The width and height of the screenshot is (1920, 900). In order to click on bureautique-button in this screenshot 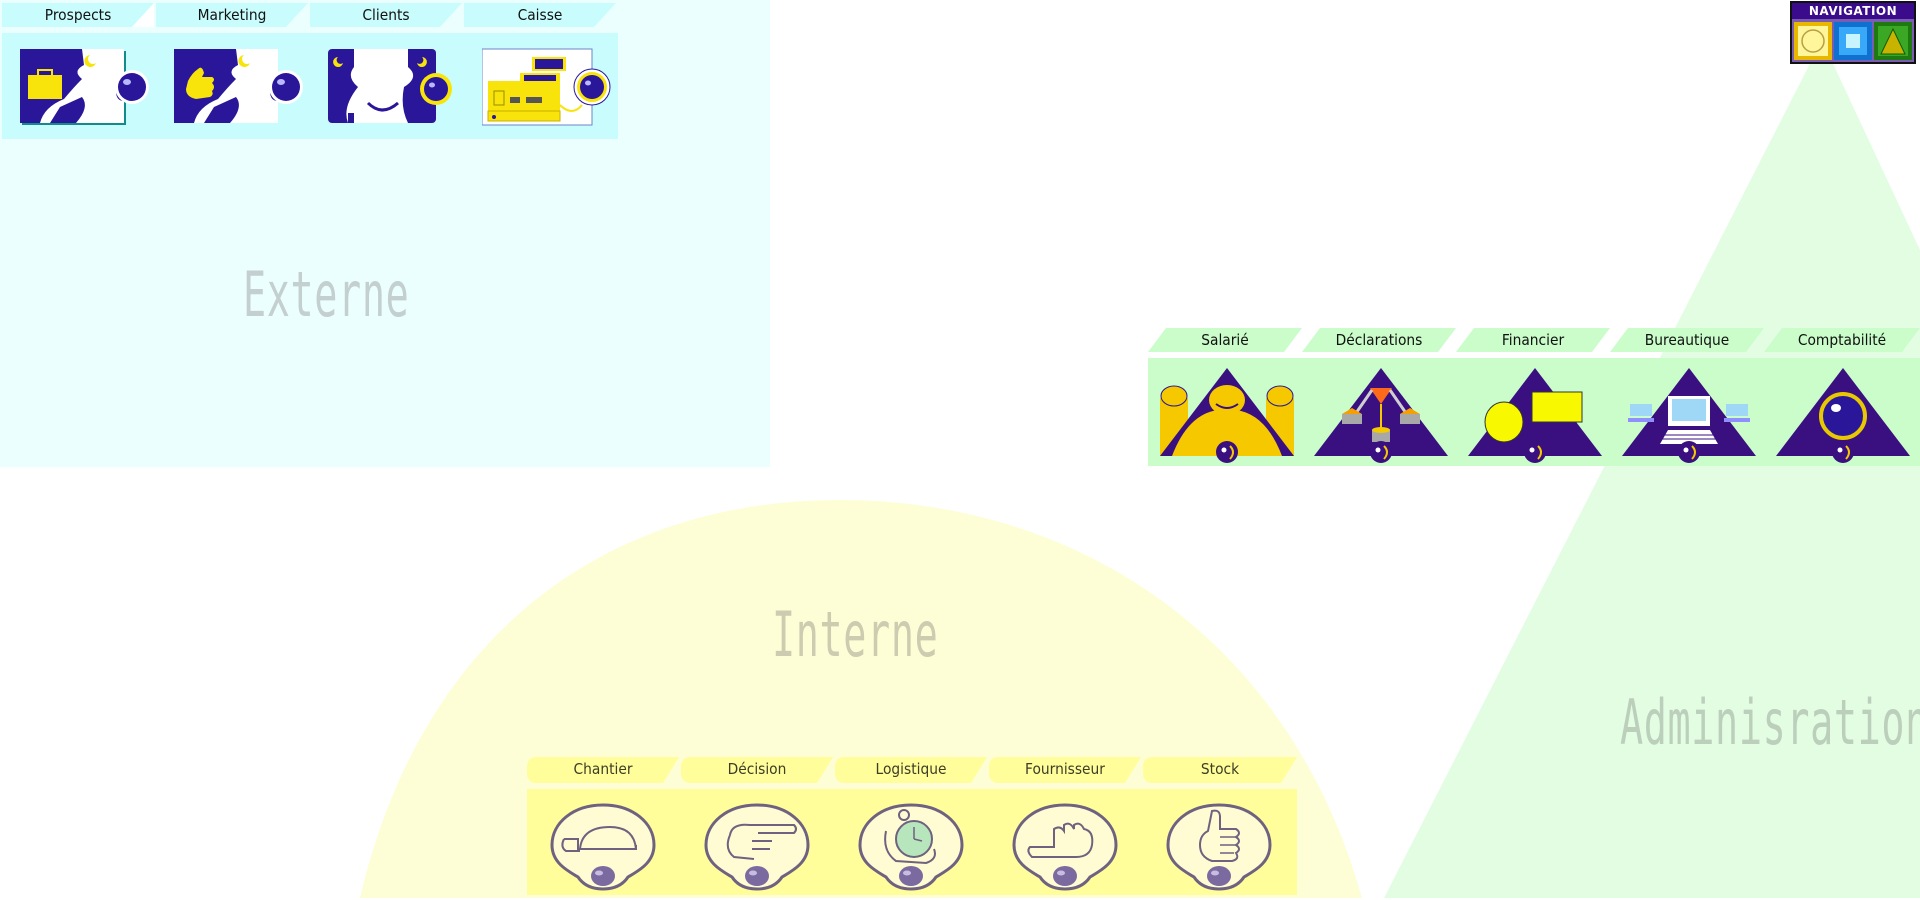, I will do `click(1689, 415)`.